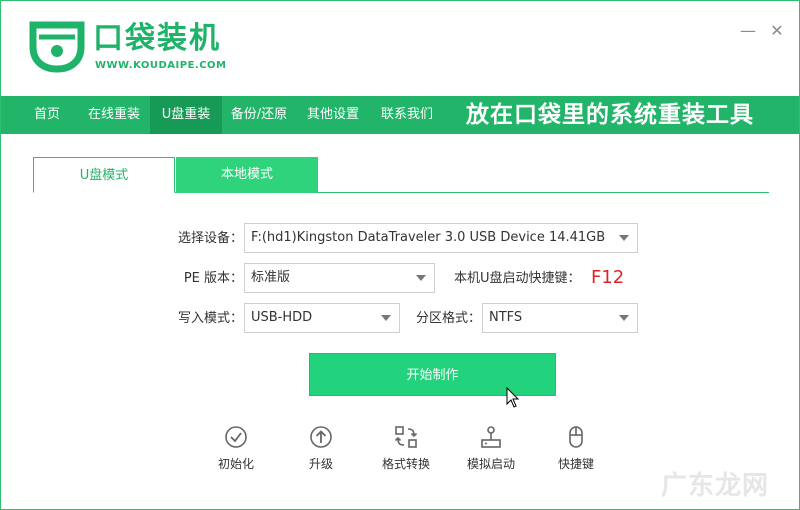 The image size is (800, 510). Describe the element at coordinates (490, 464) in the screenshot. I see `tool-simulate-boot-label: 模拟启动` at that location.